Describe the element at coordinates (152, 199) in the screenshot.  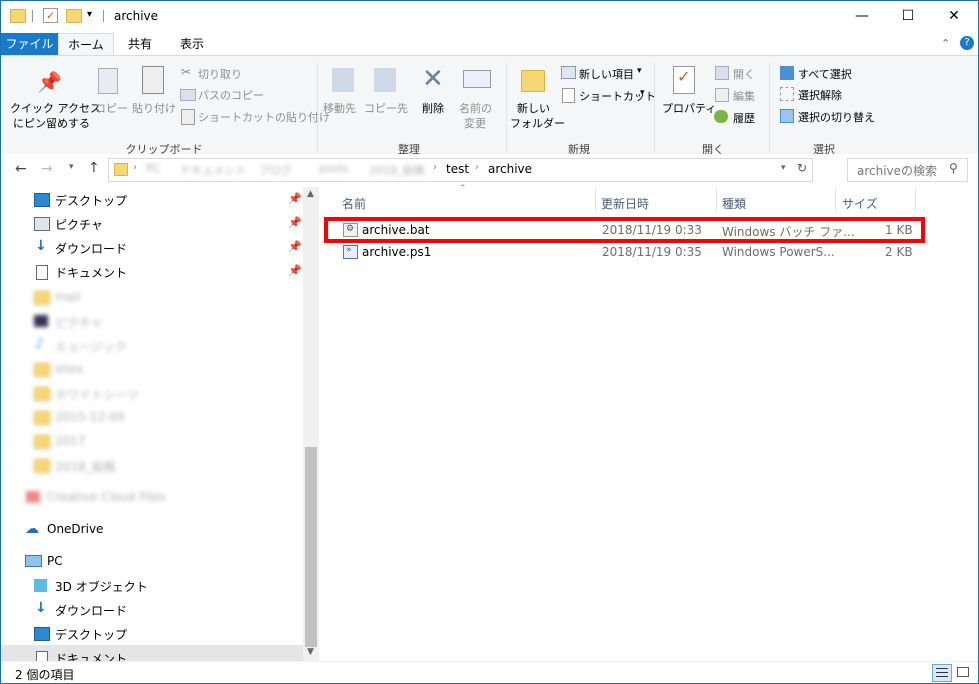
I see `nav-item-desktop: デスクトップ 📌` at that location.